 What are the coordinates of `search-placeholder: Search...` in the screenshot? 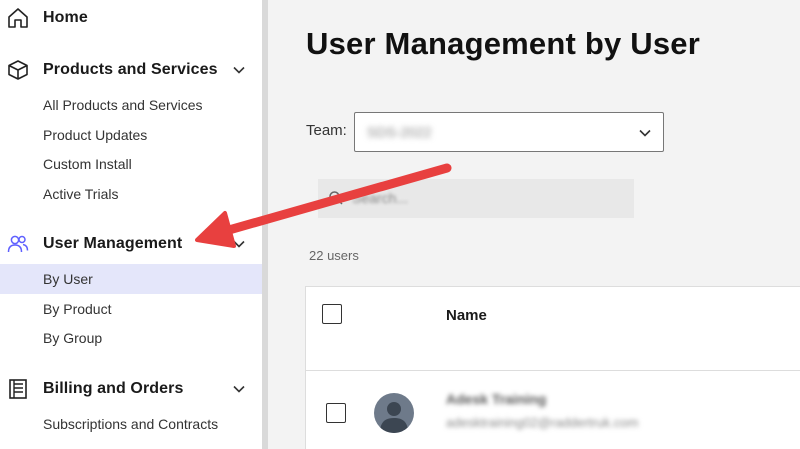 It's located at (380, 198).